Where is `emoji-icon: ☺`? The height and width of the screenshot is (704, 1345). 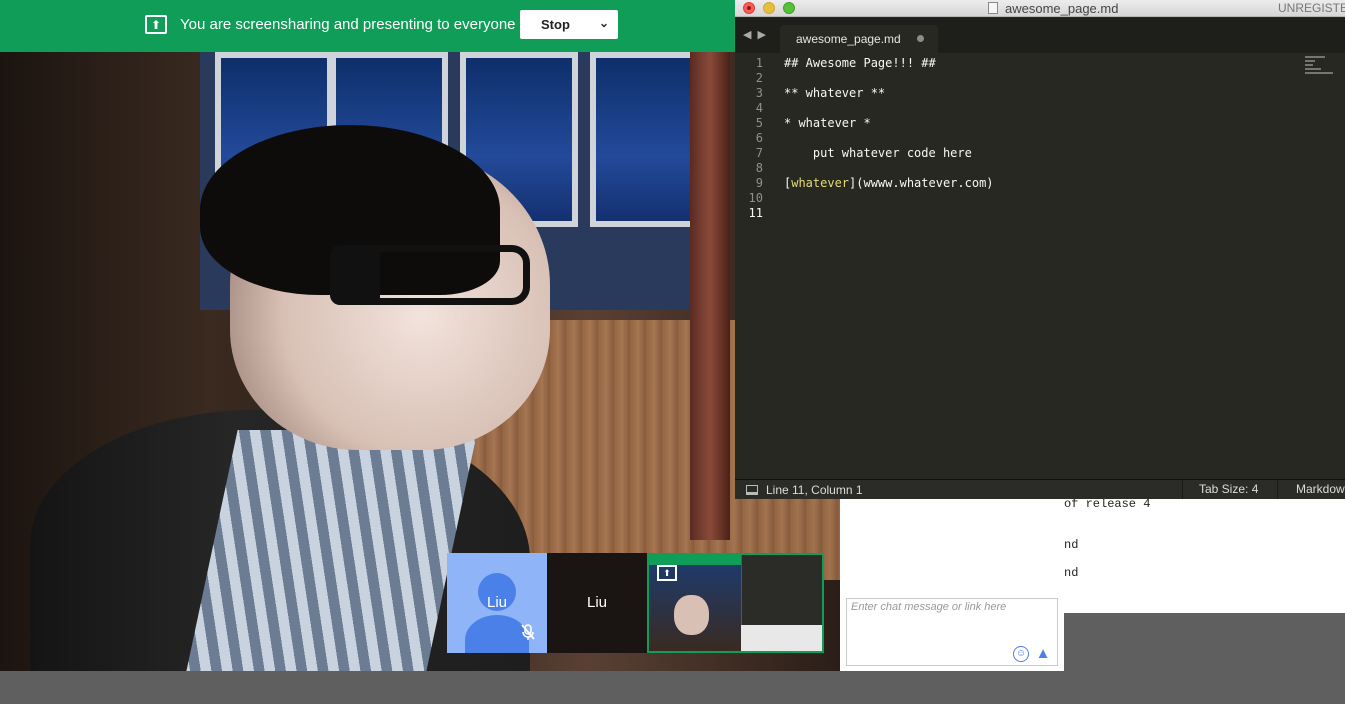
emoji-icon: ☺ is located at coordinates (1021, 654).